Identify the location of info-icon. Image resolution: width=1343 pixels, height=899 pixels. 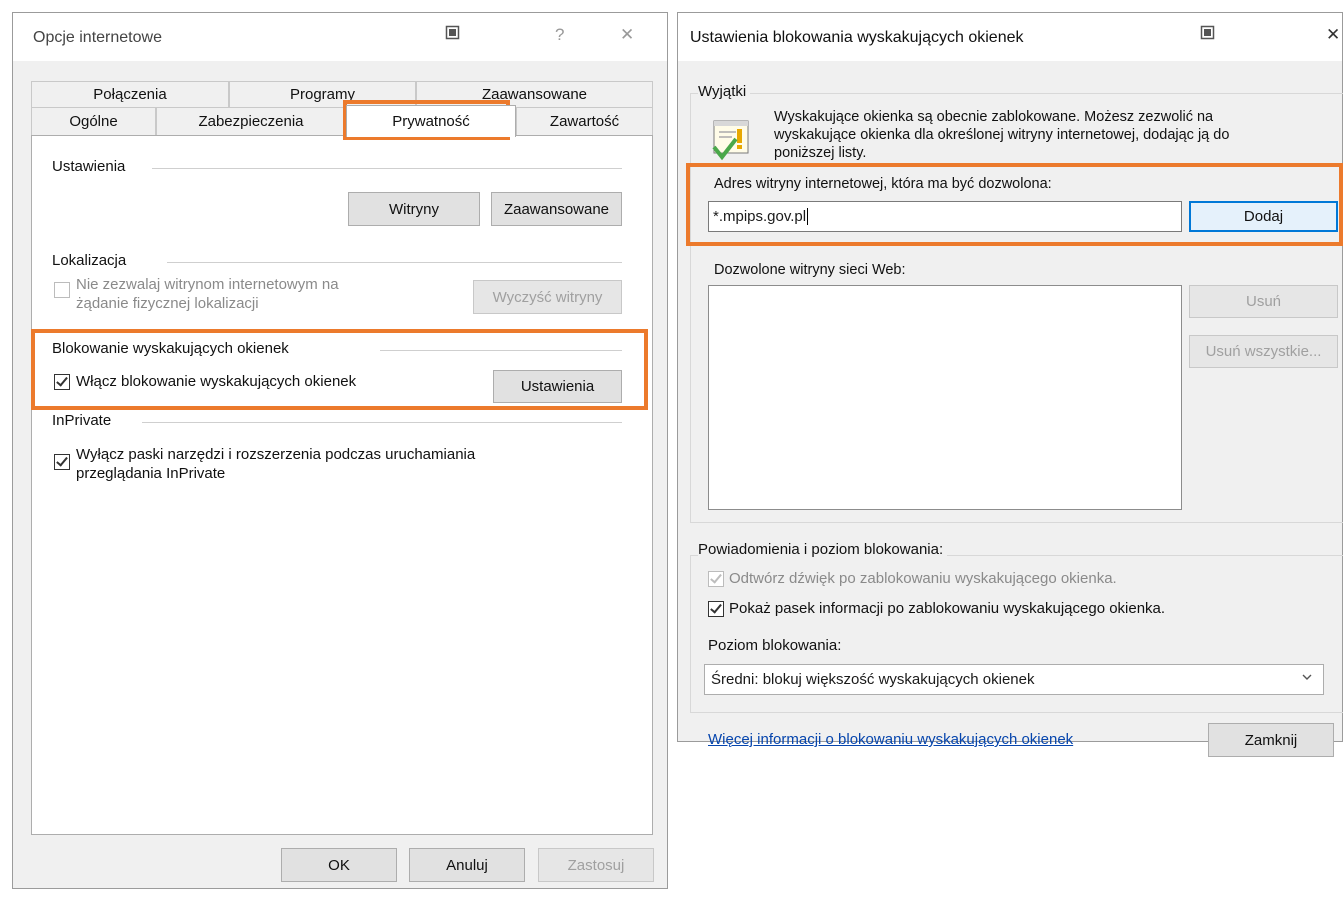
(732, 139).